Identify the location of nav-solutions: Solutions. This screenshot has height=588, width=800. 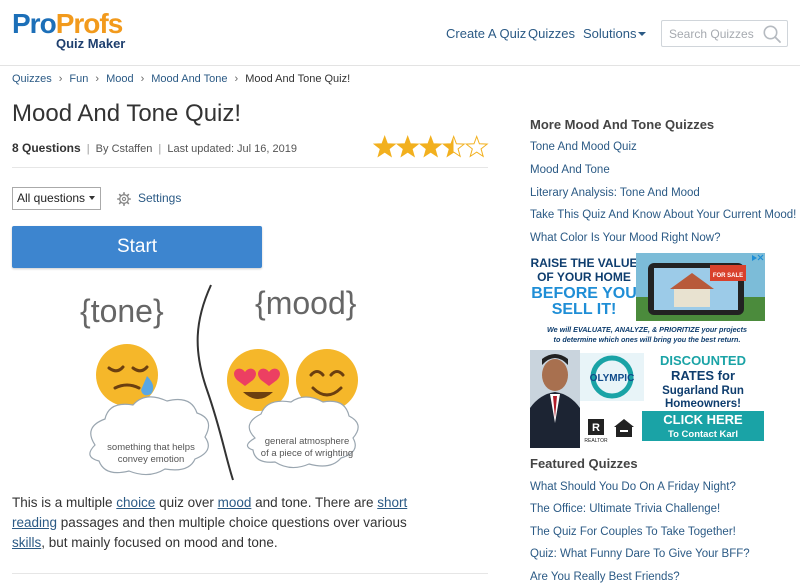
(615, 33).